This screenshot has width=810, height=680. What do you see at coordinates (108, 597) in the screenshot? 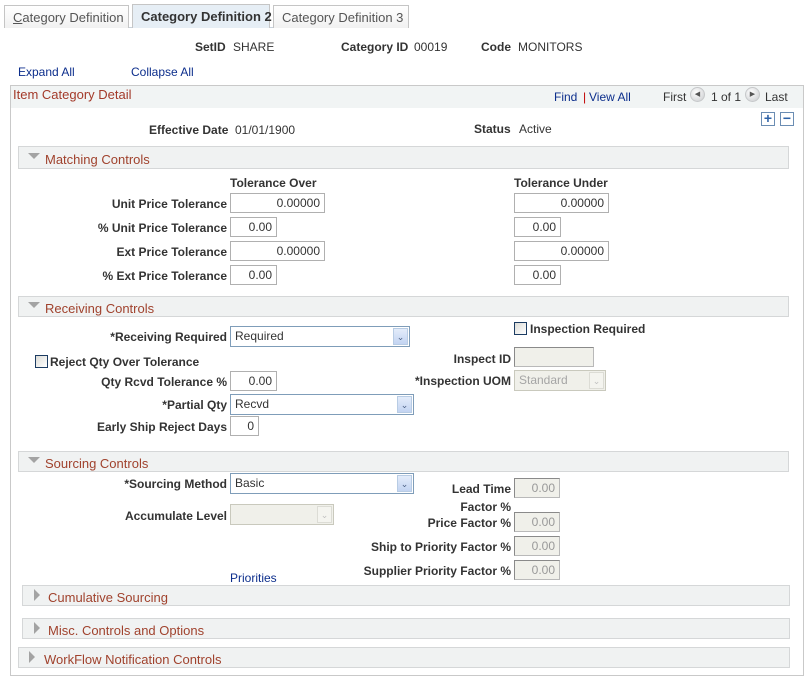
I see `cumulative-sourcing-title: Cumulative Sourcing` at bounding box center [108, 597].